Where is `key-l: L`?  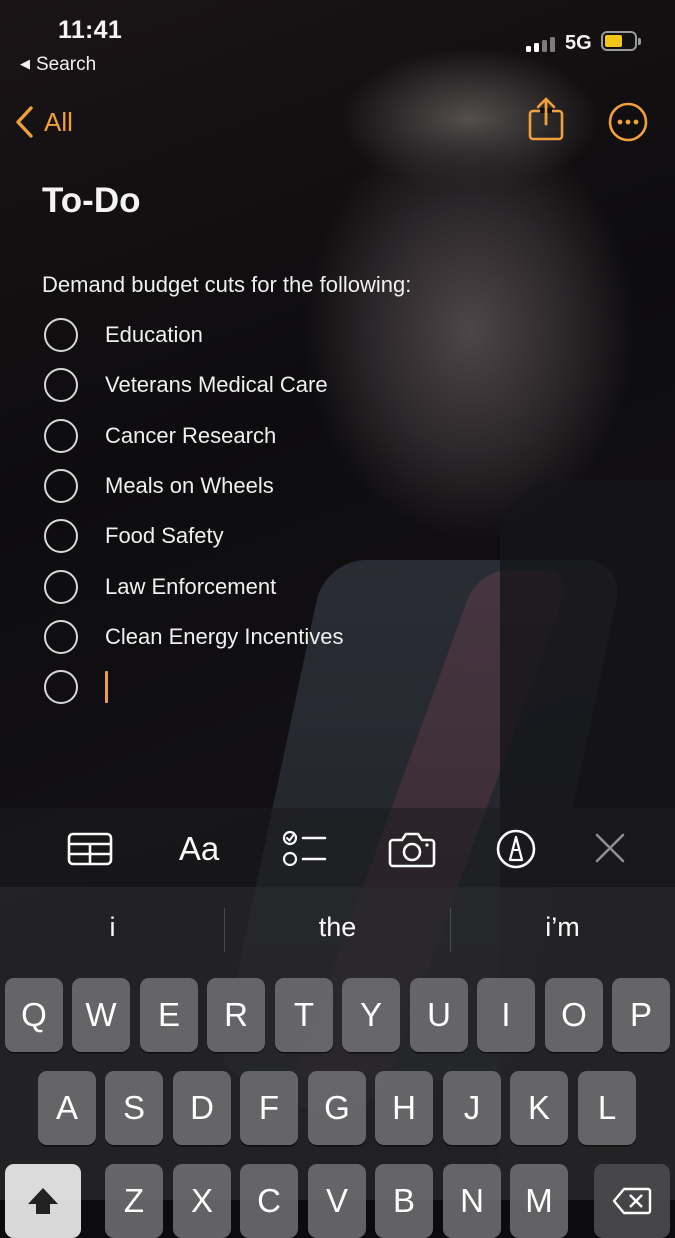 key-l: L is located at coordinates (607, 1108).